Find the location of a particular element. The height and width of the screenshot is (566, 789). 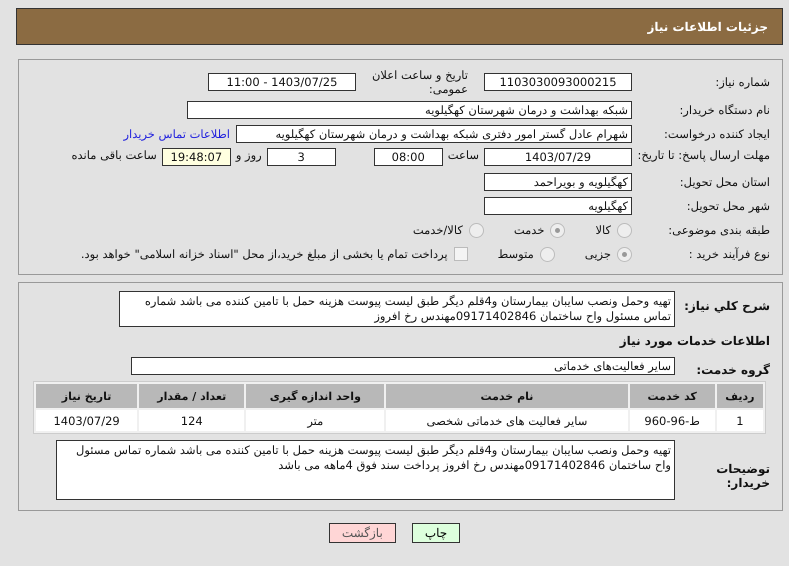

section-heading: اطلاعات خدمات مورد نیاز is located at coordinates (695, 341).